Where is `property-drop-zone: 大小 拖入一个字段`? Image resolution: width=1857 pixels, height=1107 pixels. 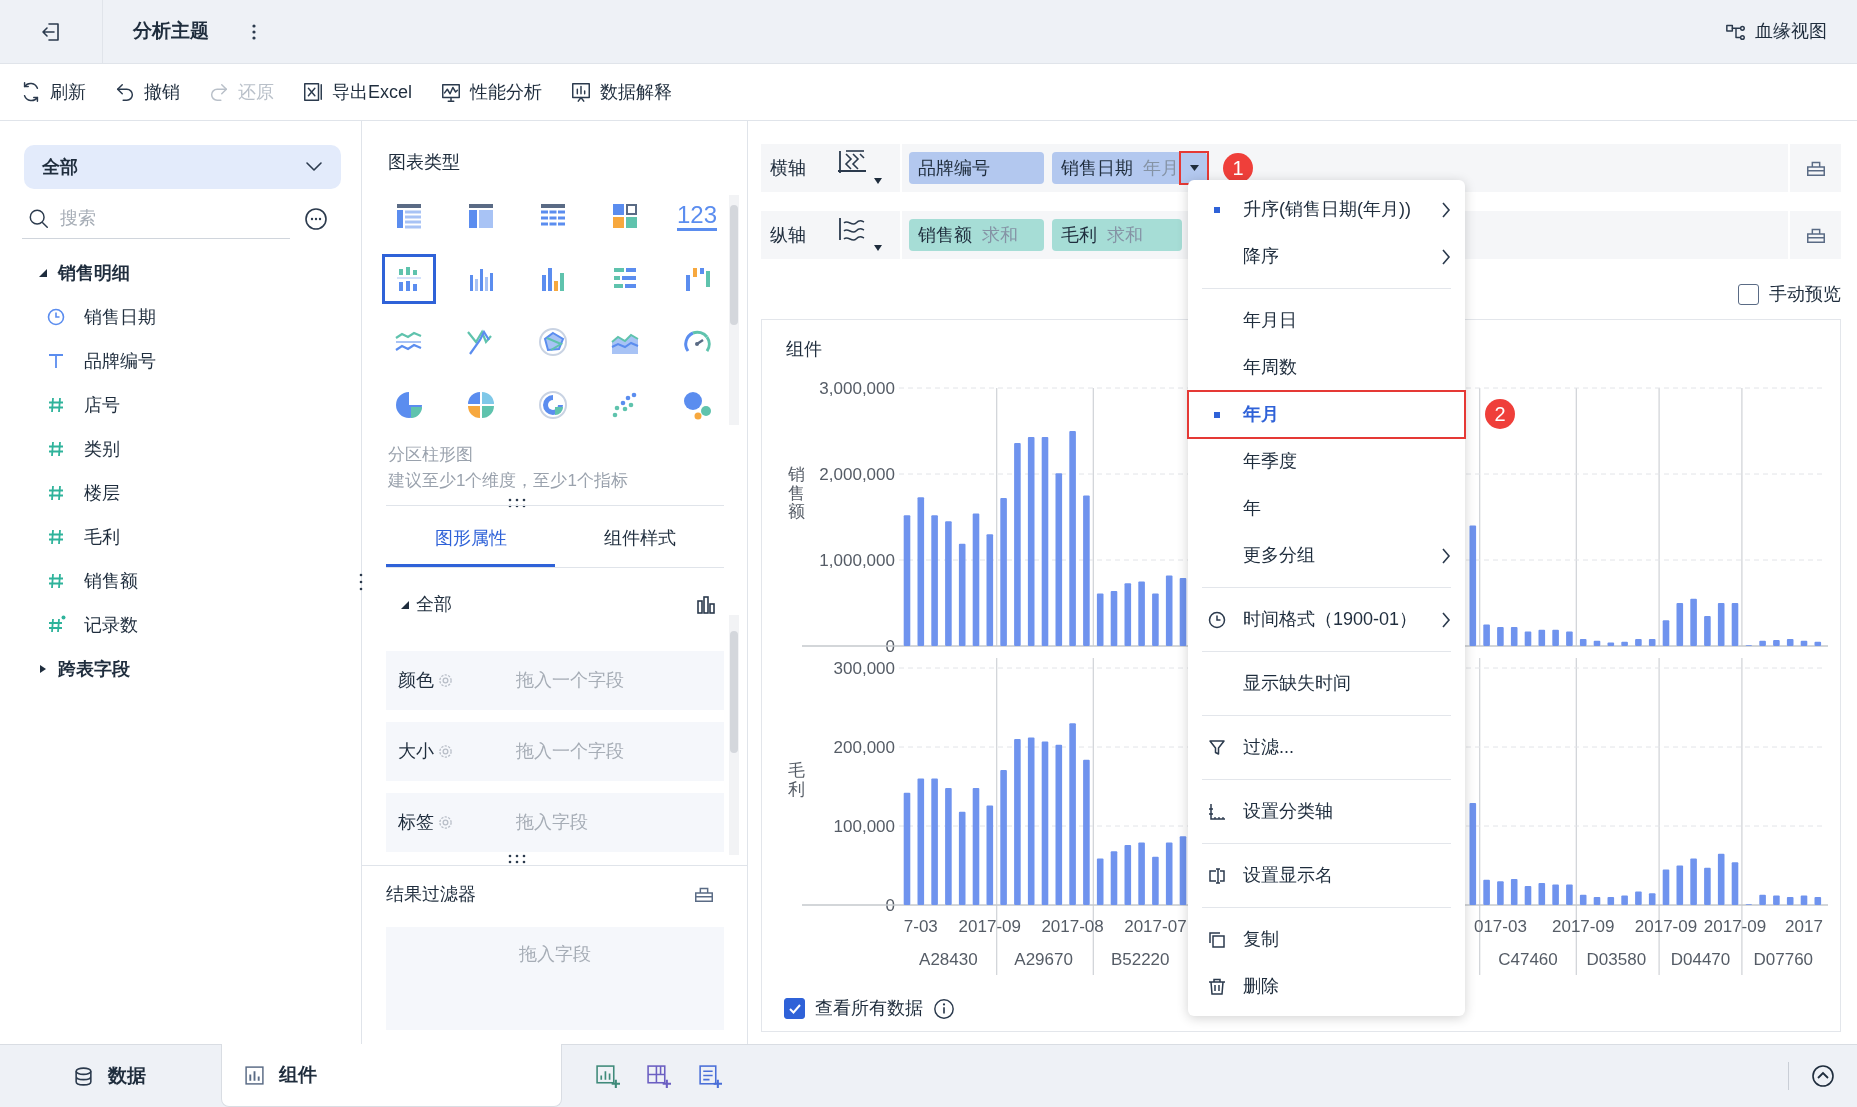 property-drop-zone: 大小 拖入一个字段 is located at coordinates (555, 751).